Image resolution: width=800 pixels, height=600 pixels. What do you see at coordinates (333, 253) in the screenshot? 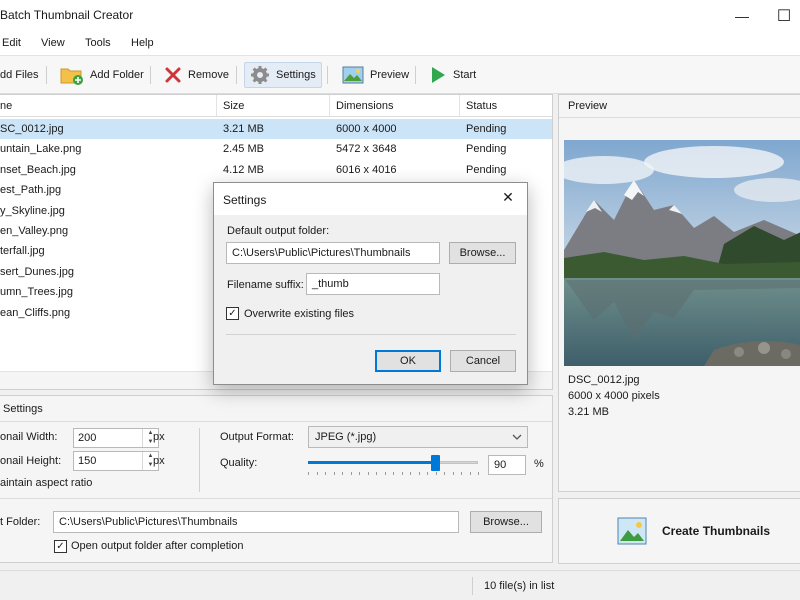
I see `default-output-folder-input: C:\Users\Public\Pictures\Thumbnails` at bounding box center [333, 253].